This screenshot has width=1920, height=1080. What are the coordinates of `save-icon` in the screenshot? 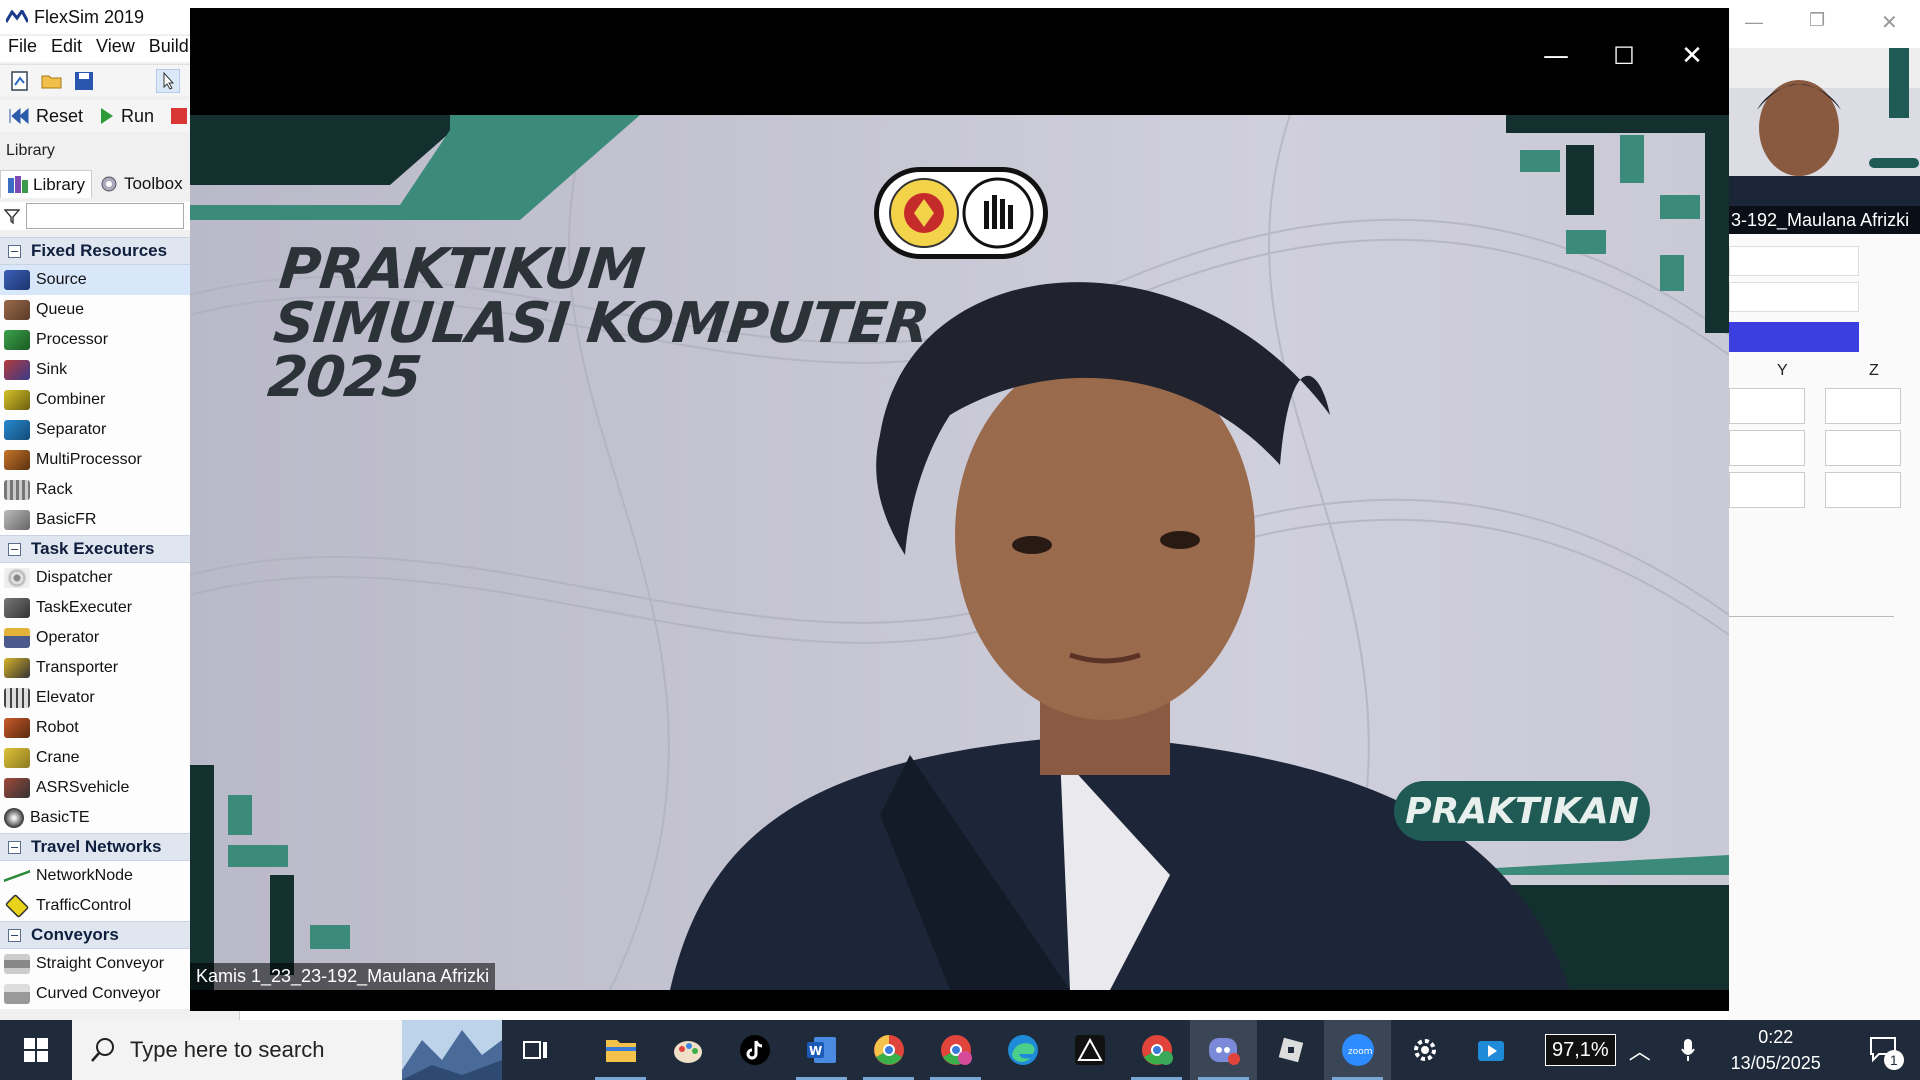 It's located at (84, 81).